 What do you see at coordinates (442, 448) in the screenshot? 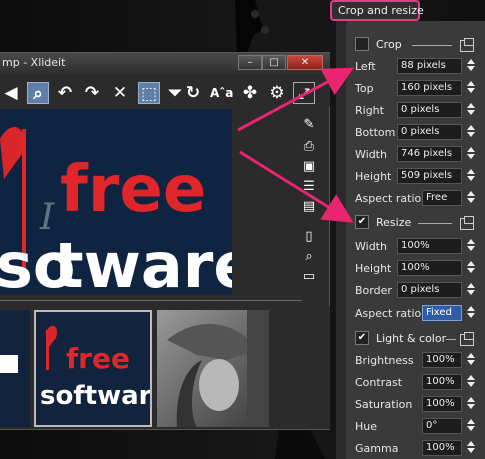
I see `light-field-gamma: 100%` at bounding box center [442, 448].